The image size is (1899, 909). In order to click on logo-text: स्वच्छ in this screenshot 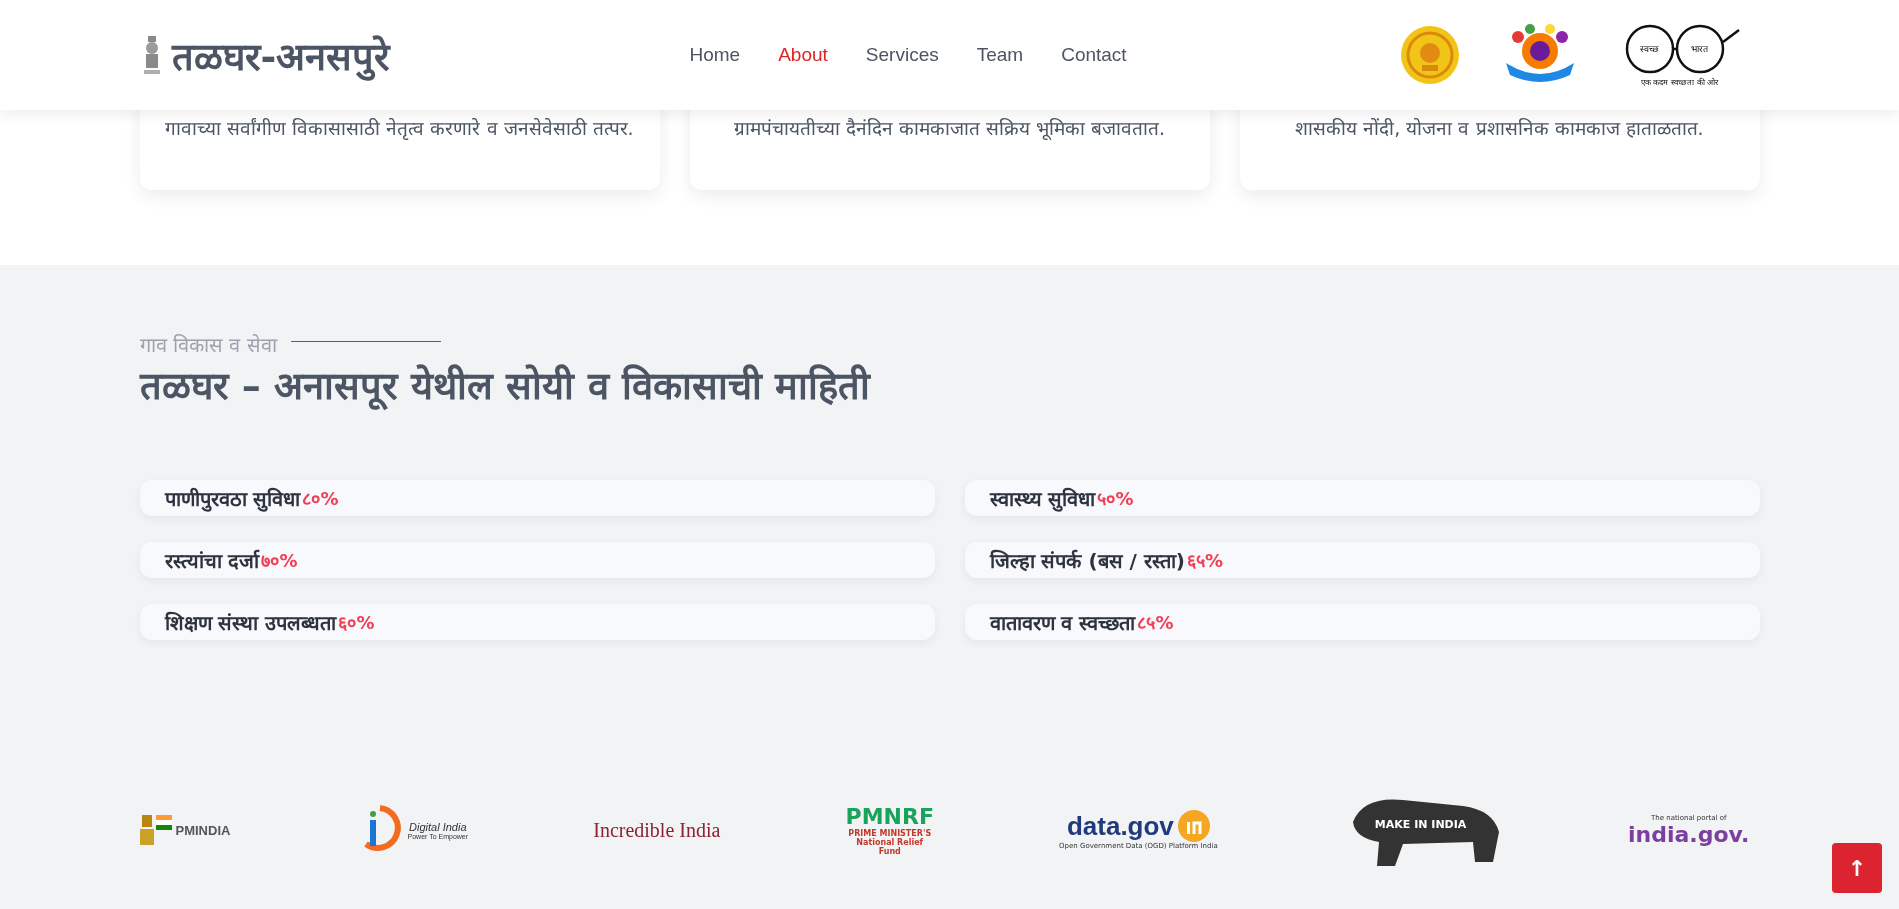, I will do `click(1649, 49)`.